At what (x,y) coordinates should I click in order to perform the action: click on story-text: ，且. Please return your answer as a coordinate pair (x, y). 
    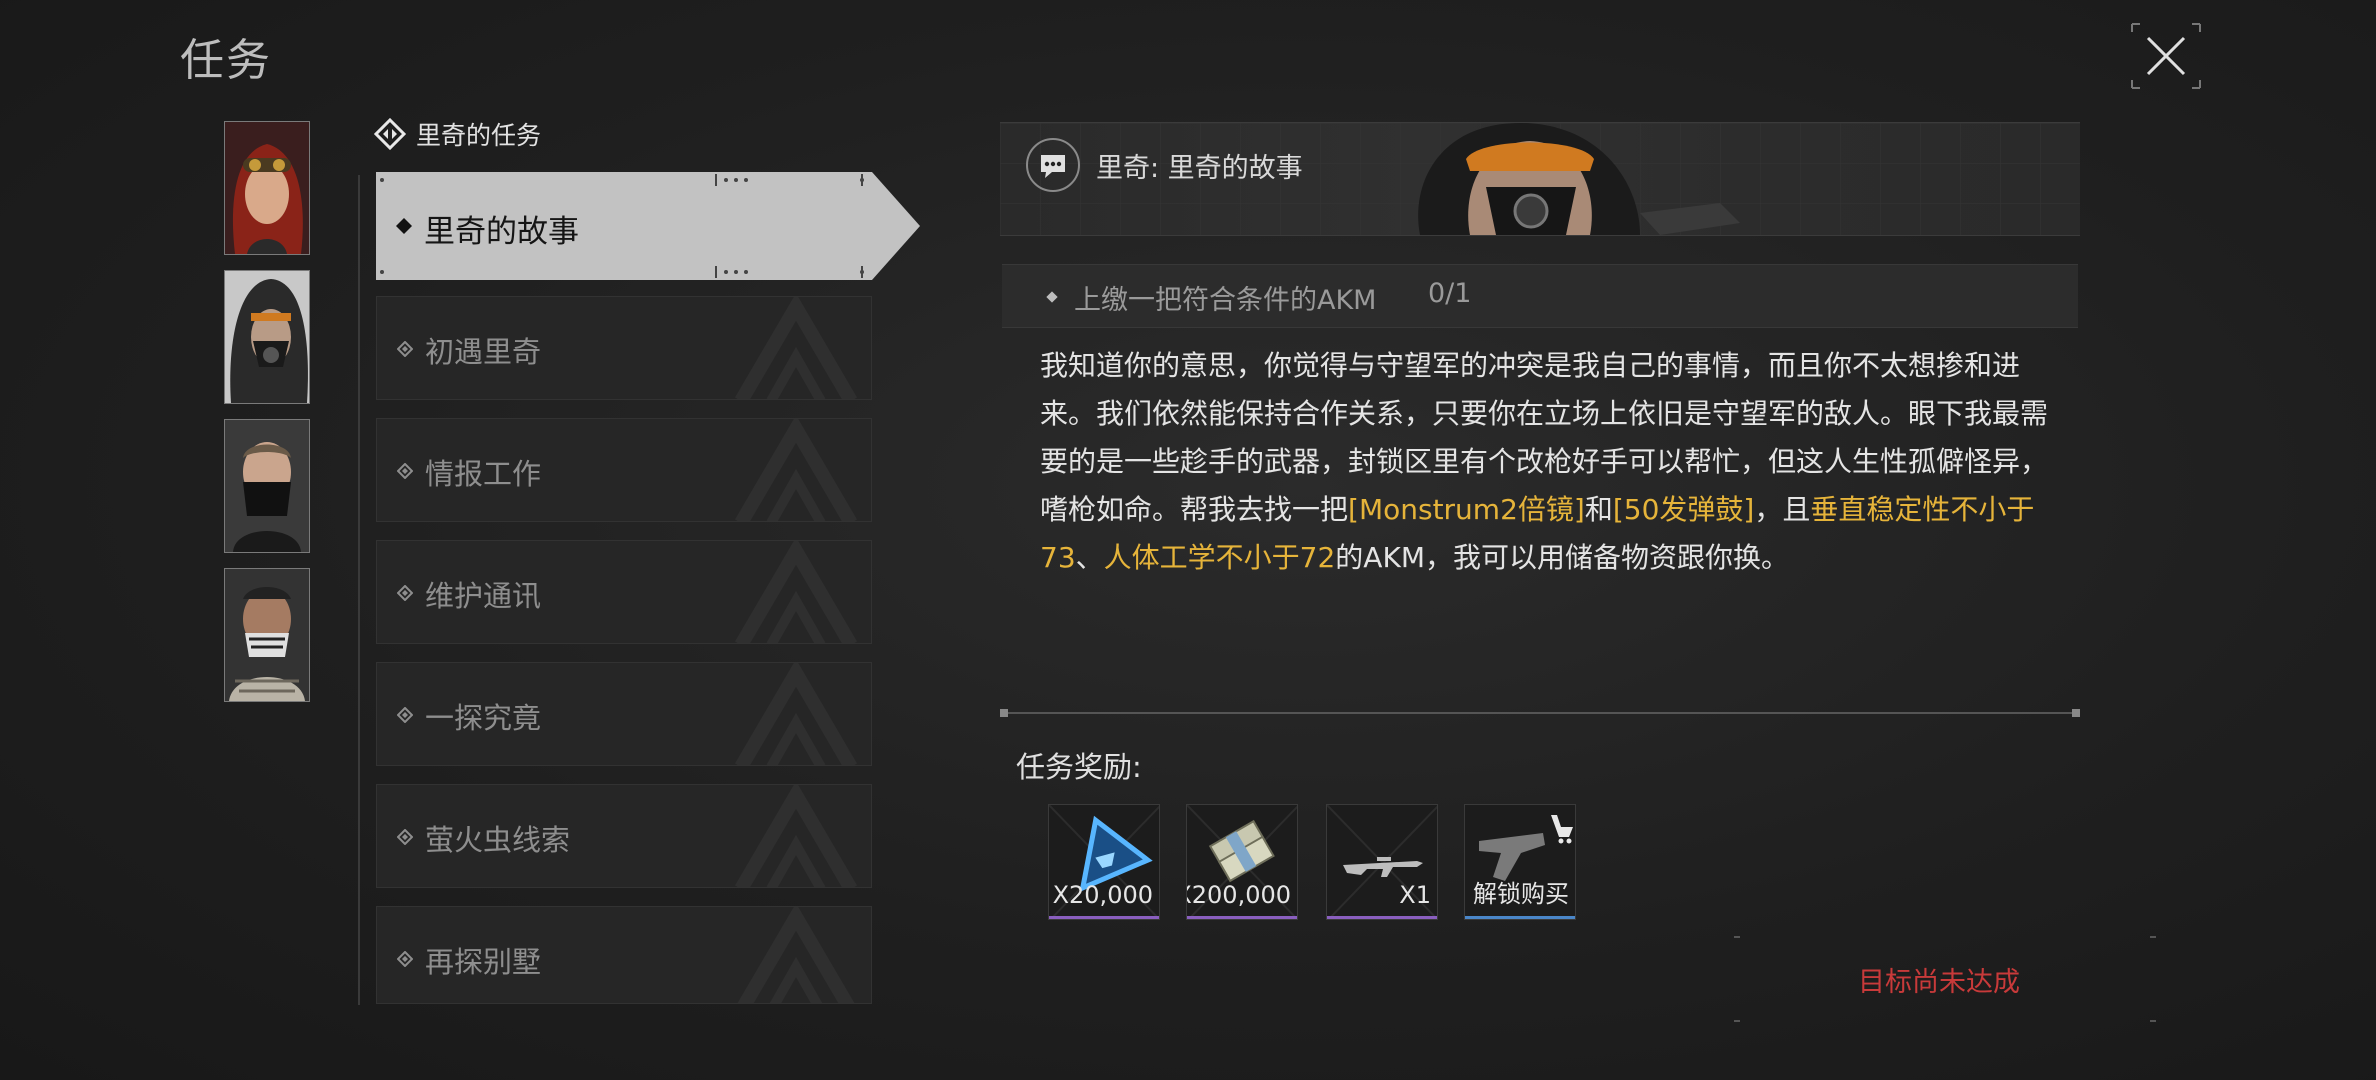
    Looking at the image, I should click on (1782, 509).